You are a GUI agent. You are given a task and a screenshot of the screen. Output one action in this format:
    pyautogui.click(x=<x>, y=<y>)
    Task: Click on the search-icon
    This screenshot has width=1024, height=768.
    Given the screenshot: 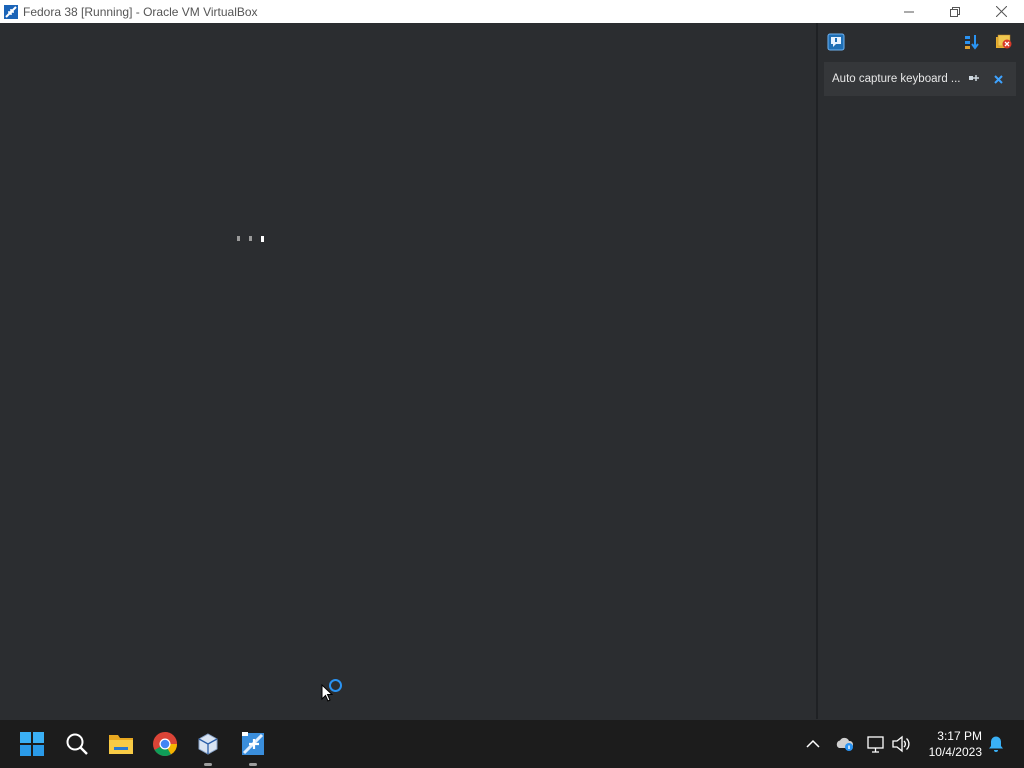 What is the action you would take?
    pyautogui.click(x=77, y=744)
    